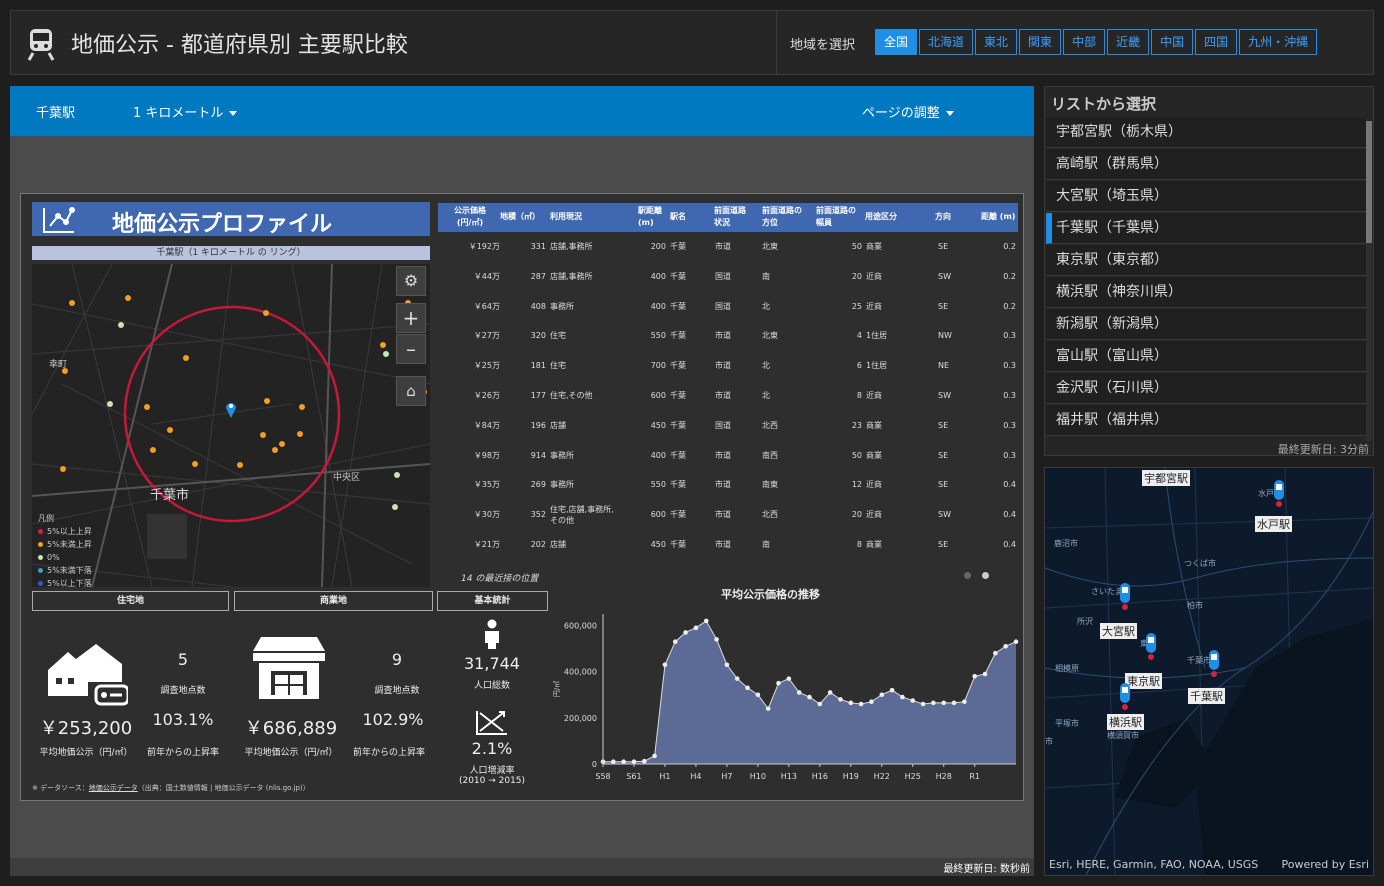 Image resolution: width=1384 pixels, height=886 pixels. I want to click on station-selector: 千葉駅, so click(55, 111).